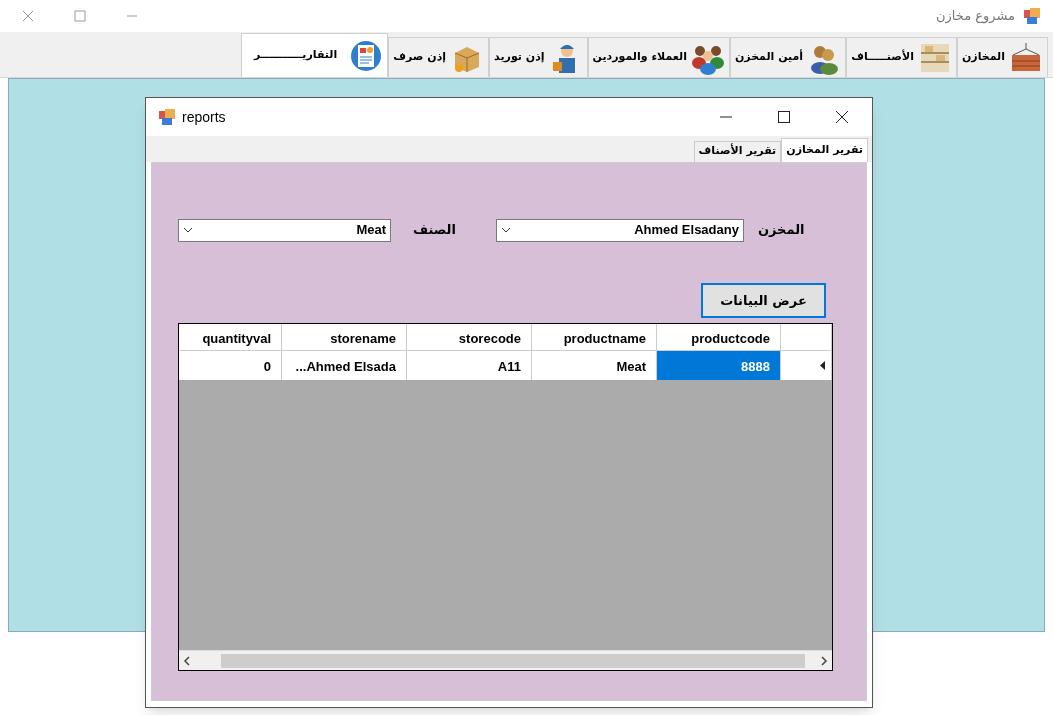  What do you see at coordinates (366, 55) in the screenshot?
I see `report-icon` at bounding box center [366, 55].